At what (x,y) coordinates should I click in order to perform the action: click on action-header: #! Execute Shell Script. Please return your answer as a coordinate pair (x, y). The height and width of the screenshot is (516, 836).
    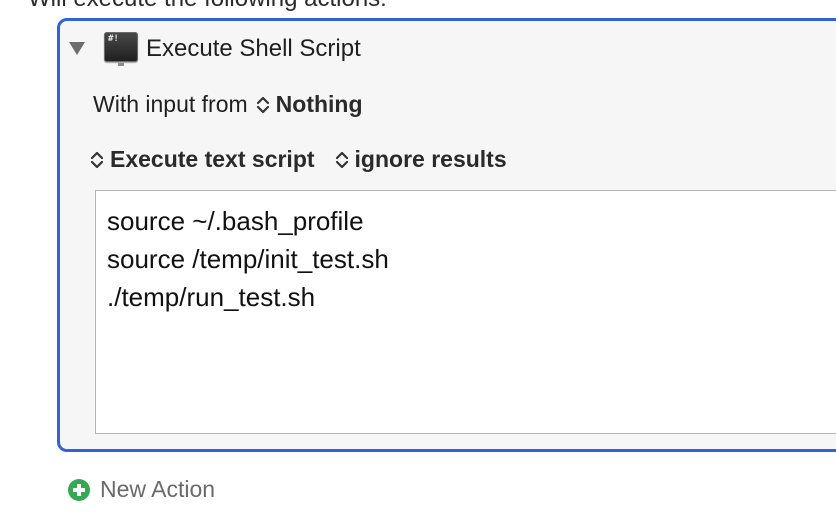
    Looking at the image, I should click on (448, 49).